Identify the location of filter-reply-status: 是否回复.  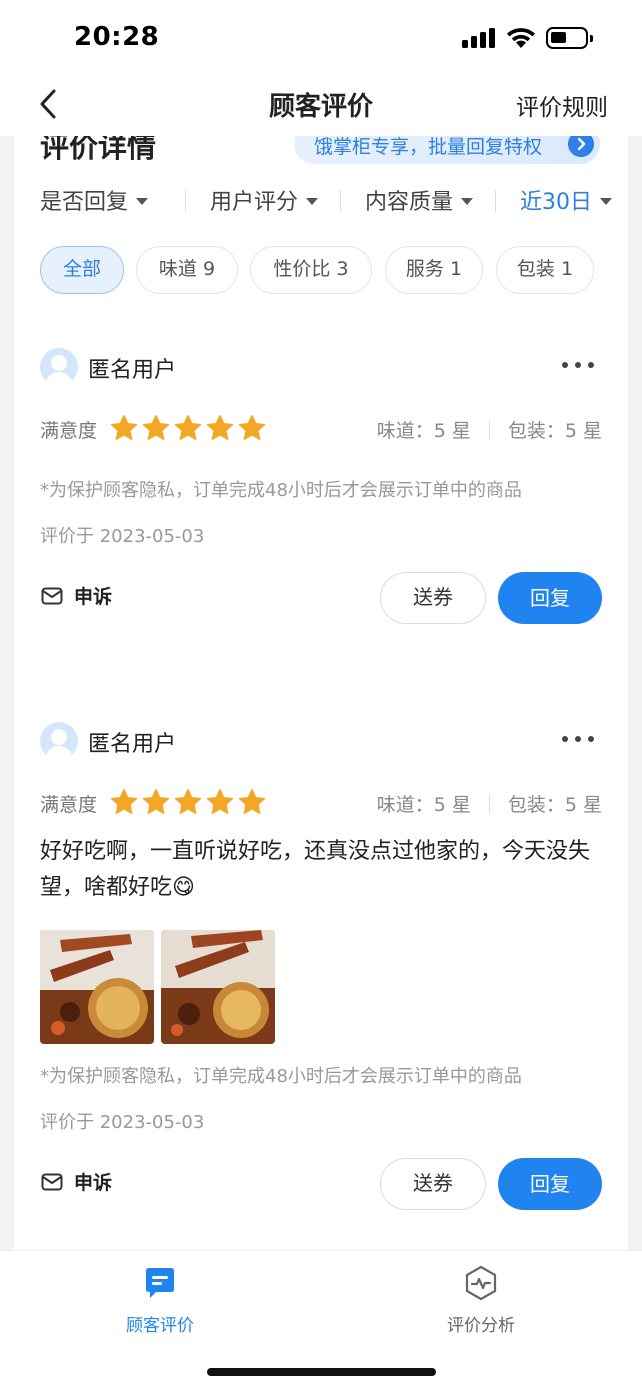
(94, 200).